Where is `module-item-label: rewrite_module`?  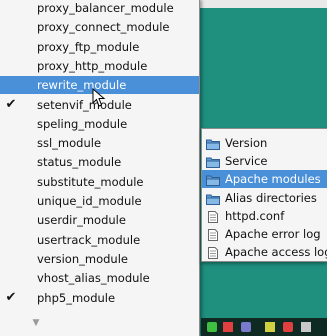
module-item-label: rewrite_module is located at coordinates (82, 85).